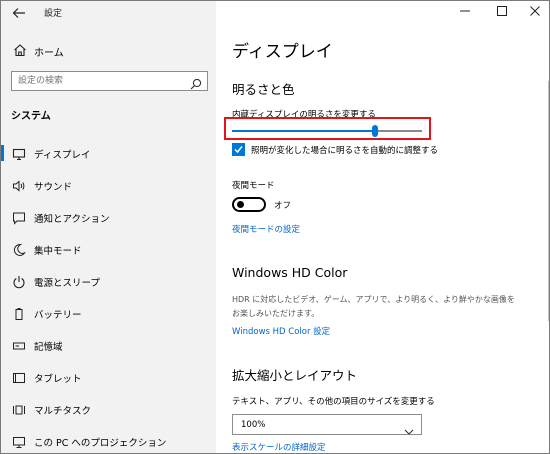  What do you see at coordinates (409, 428) in the screenshot?
I see `chevron-down-icon` at bounding box center [409, 428].